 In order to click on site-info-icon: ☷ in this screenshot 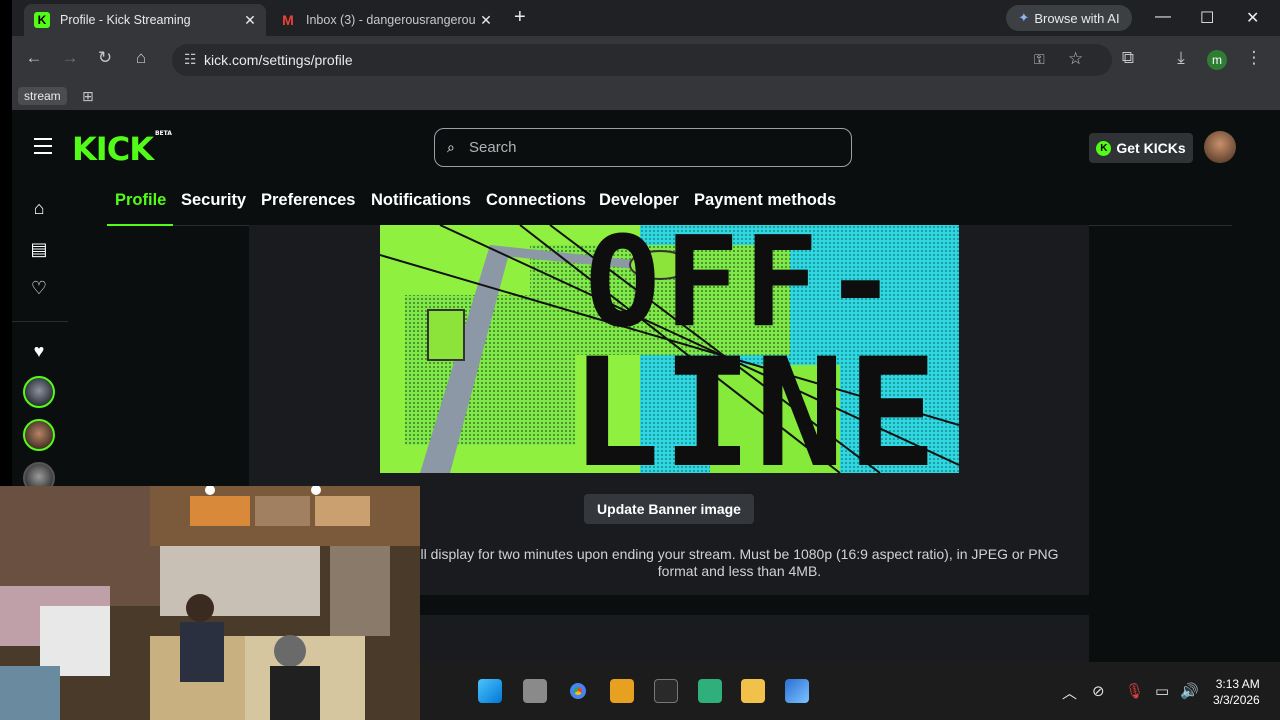, I will do `click(190, 59)`.